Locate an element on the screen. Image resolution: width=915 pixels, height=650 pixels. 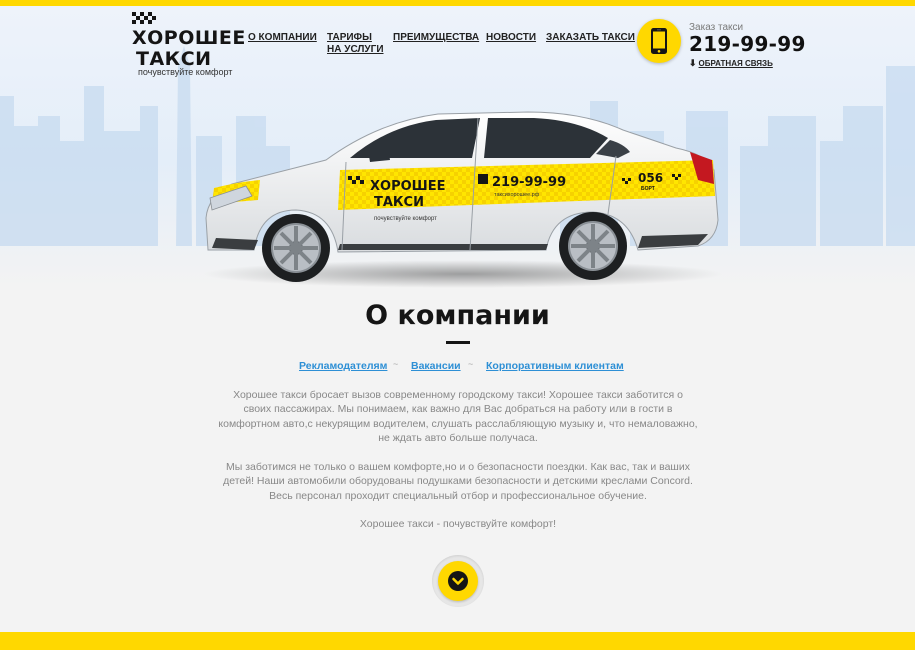
feedback-link: ⬇ ОБРАТНАЯ СВЯЗЬ is located at coordinates (731, 63).